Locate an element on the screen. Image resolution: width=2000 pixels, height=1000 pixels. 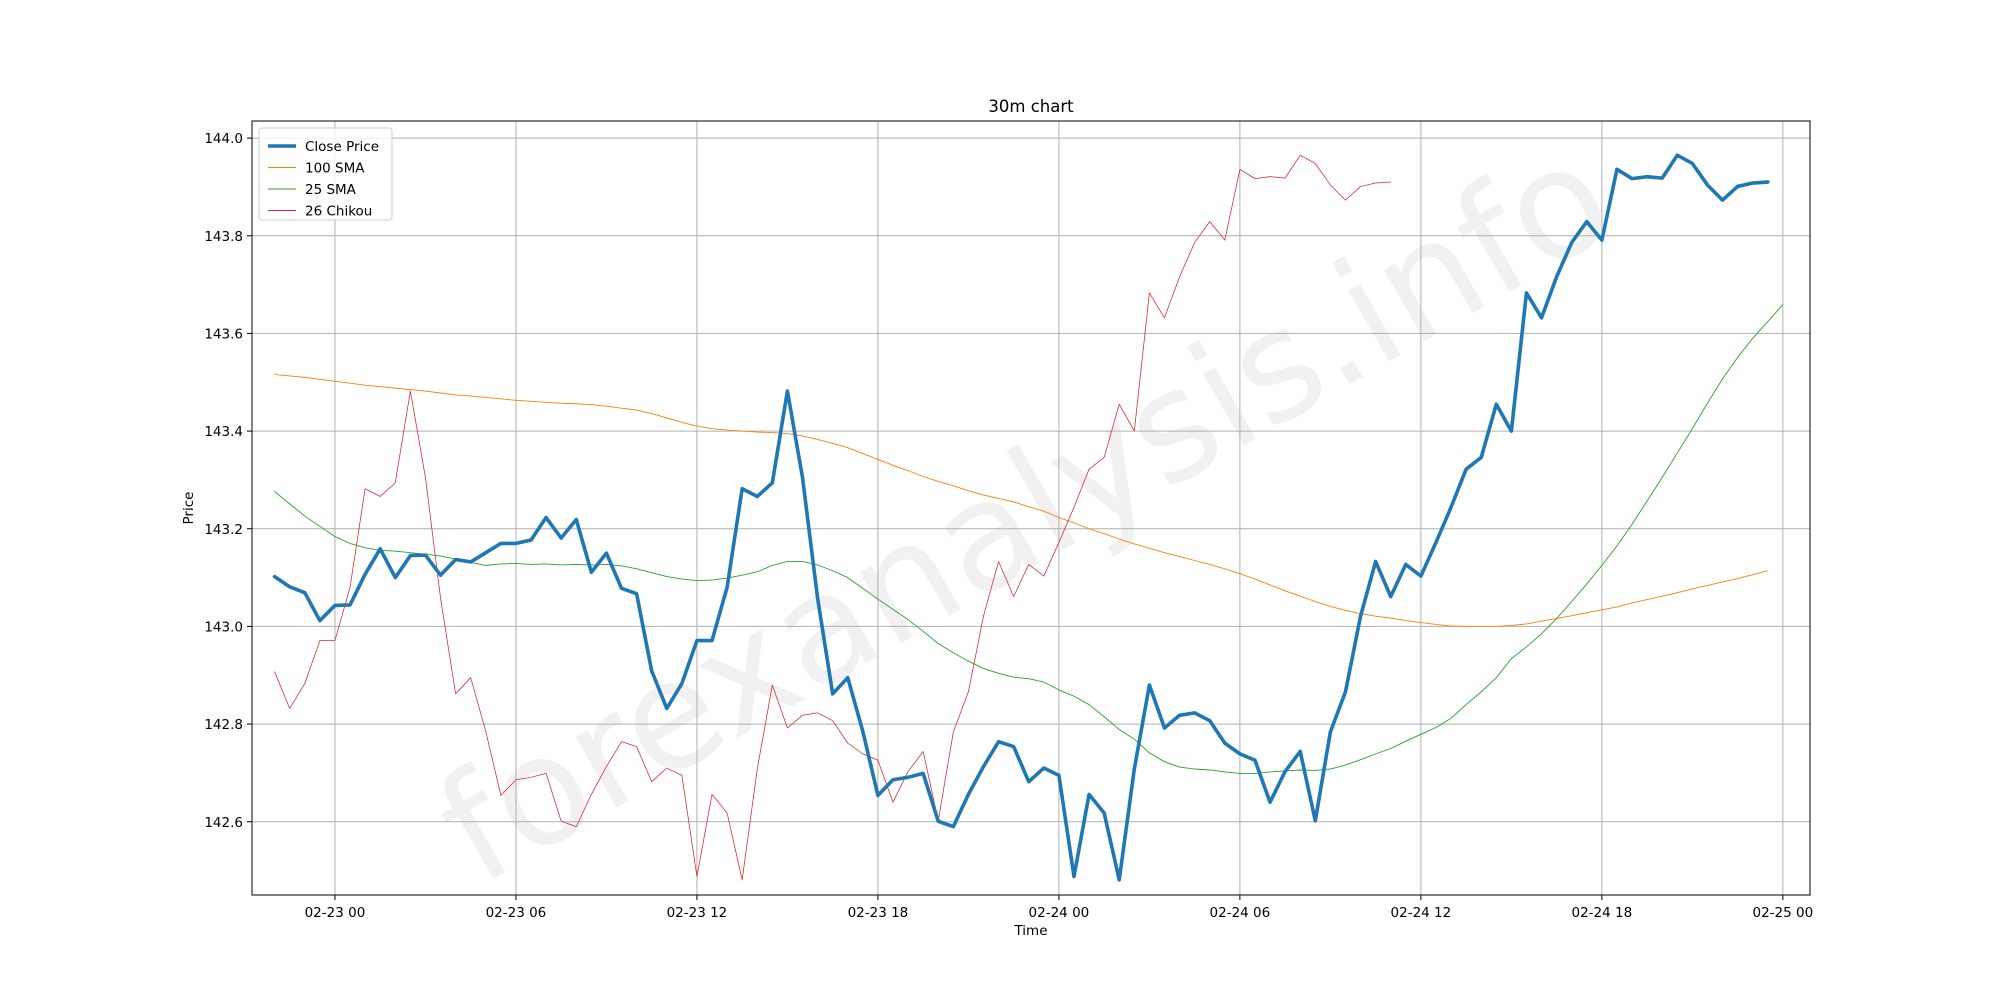
x-axis-label: Time is located at coordinates (1030, 931).